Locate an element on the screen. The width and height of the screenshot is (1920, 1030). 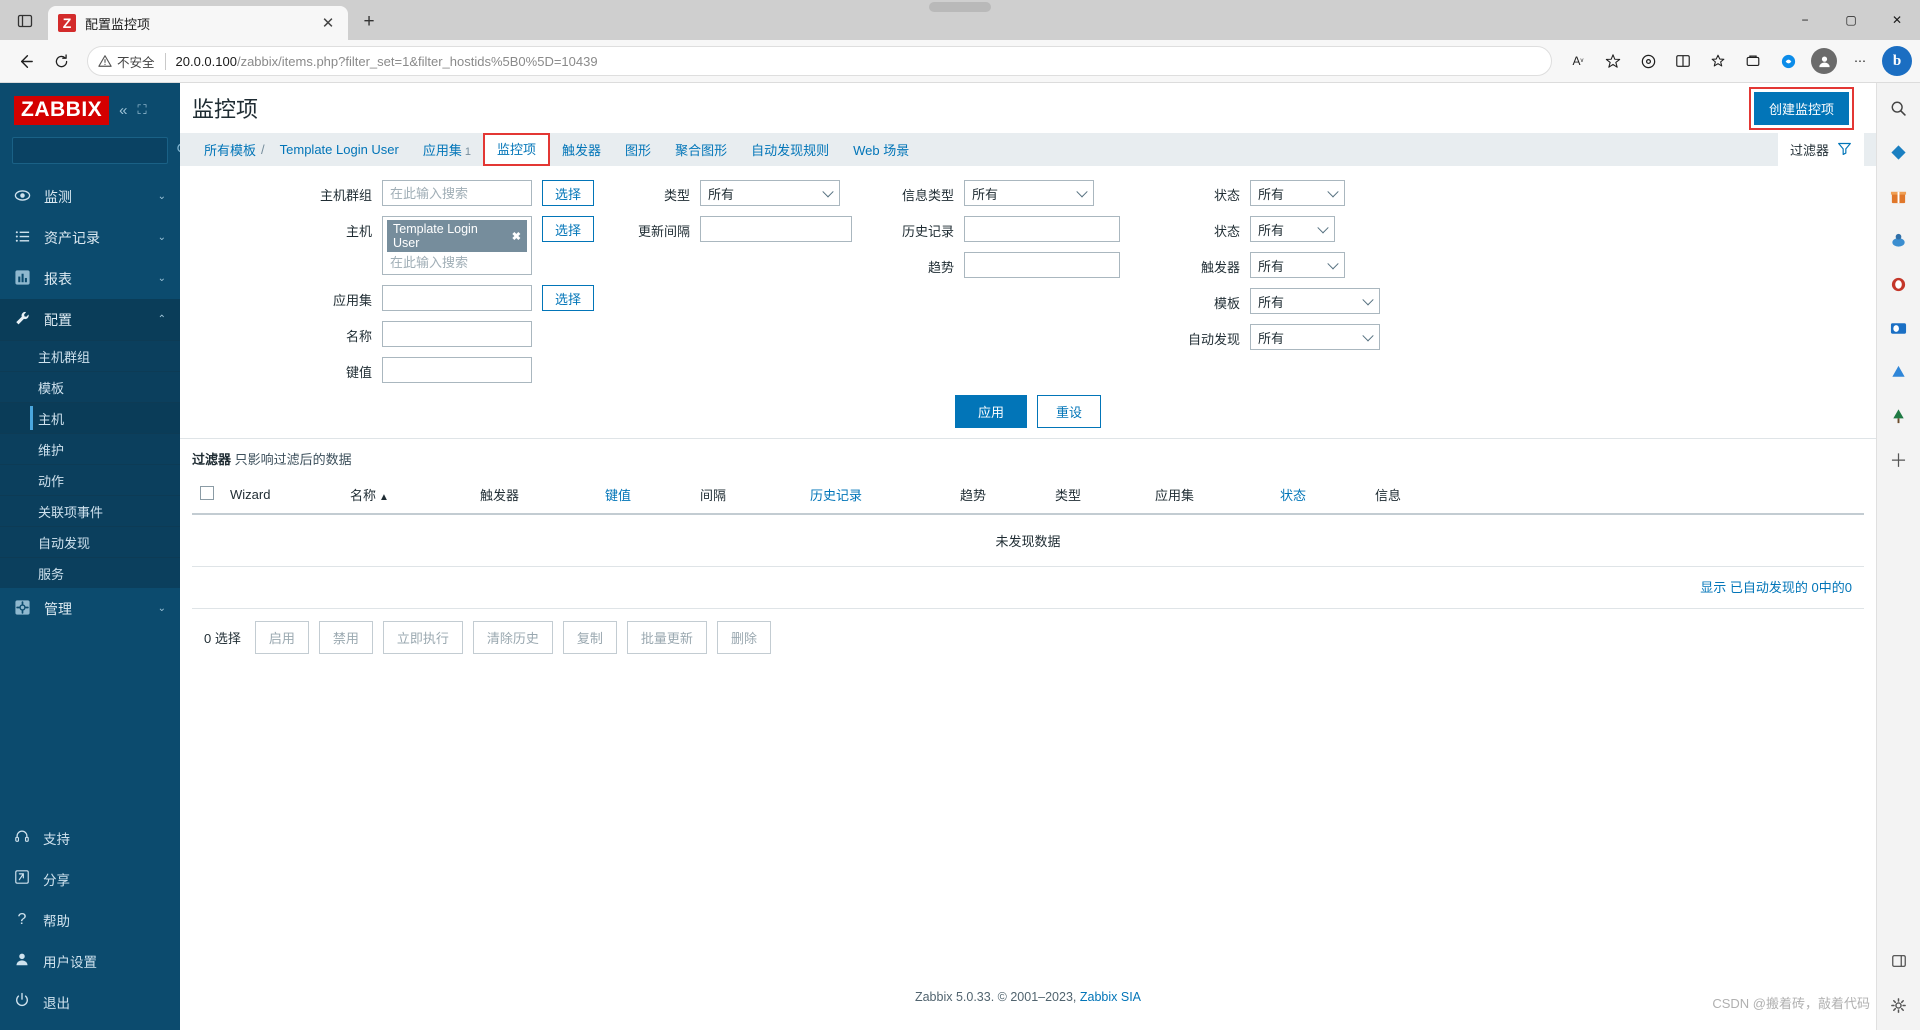
applications-select-button: 选择 is located at coordinates (568, 298).